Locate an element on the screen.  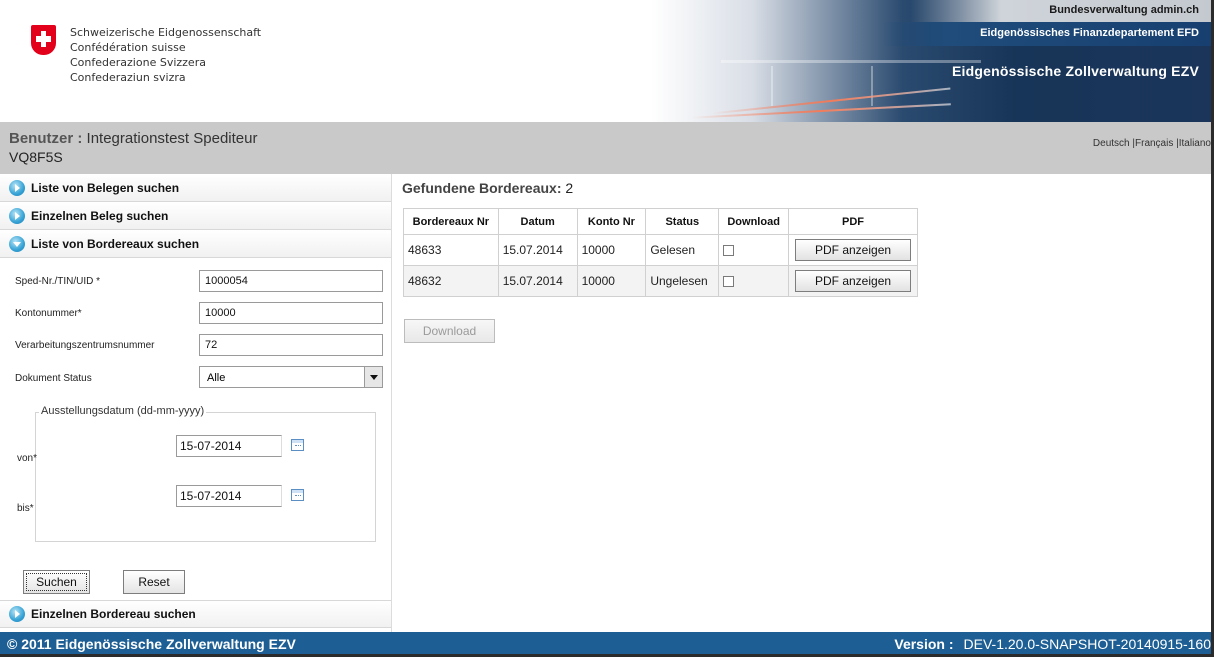
sped-label: Sped-Nr./TIN/UID * is located at coordinates (58, 281).